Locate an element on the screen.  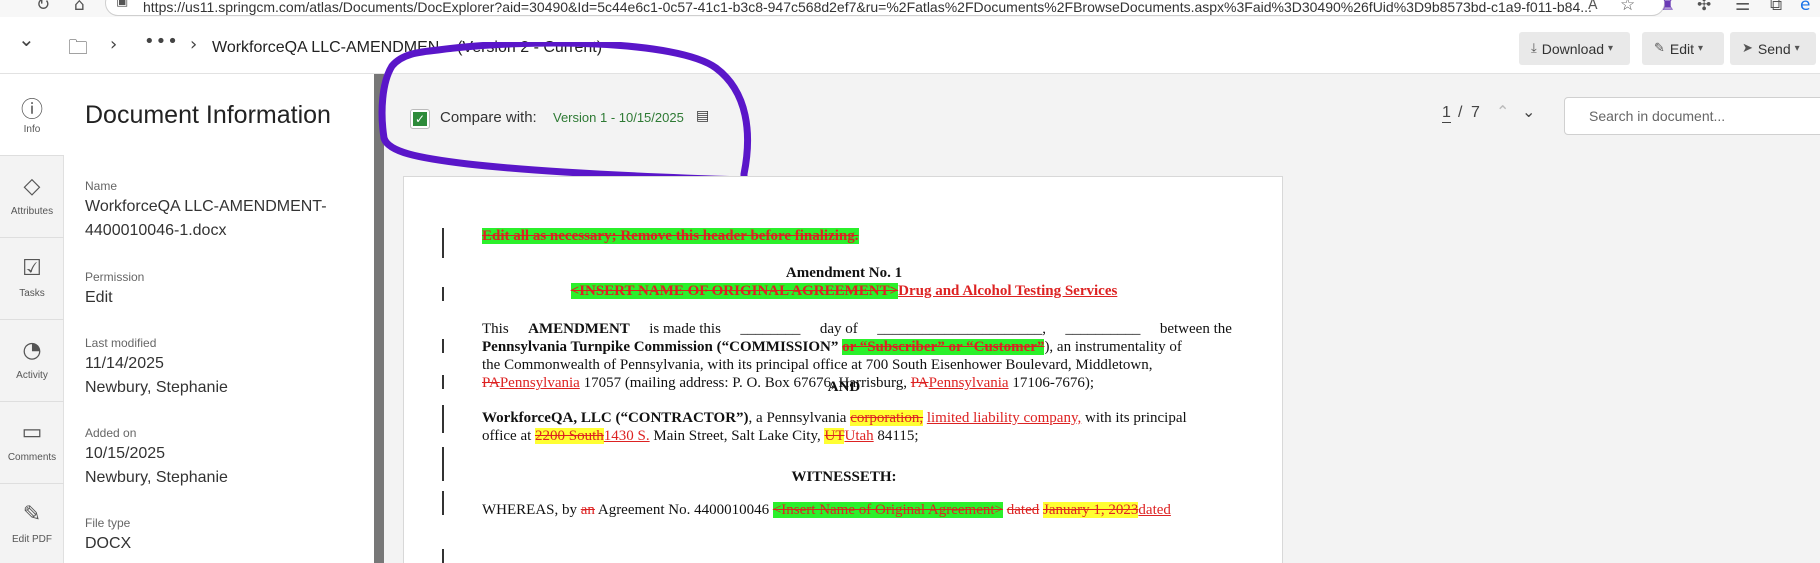
collections-icon: ⧉ is located at coordinates (1776, 7).